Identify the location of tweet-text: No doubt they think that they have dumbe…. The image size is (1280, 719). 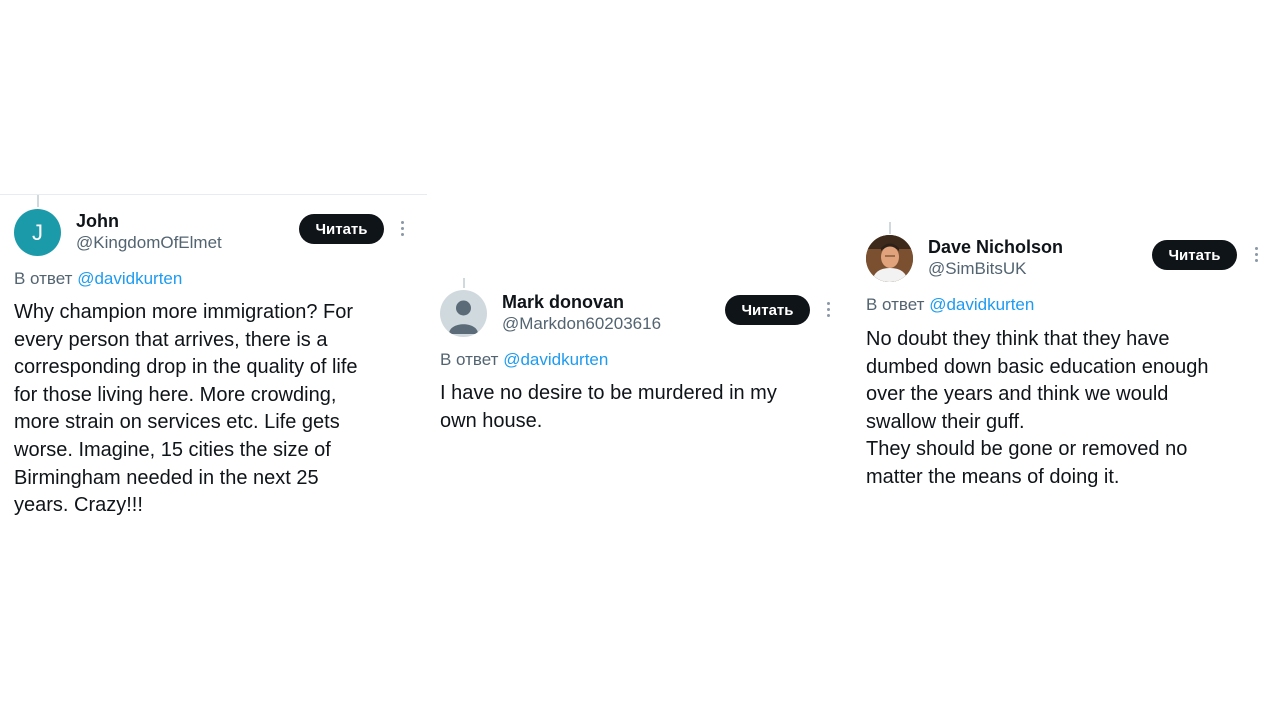
(1037, 408).